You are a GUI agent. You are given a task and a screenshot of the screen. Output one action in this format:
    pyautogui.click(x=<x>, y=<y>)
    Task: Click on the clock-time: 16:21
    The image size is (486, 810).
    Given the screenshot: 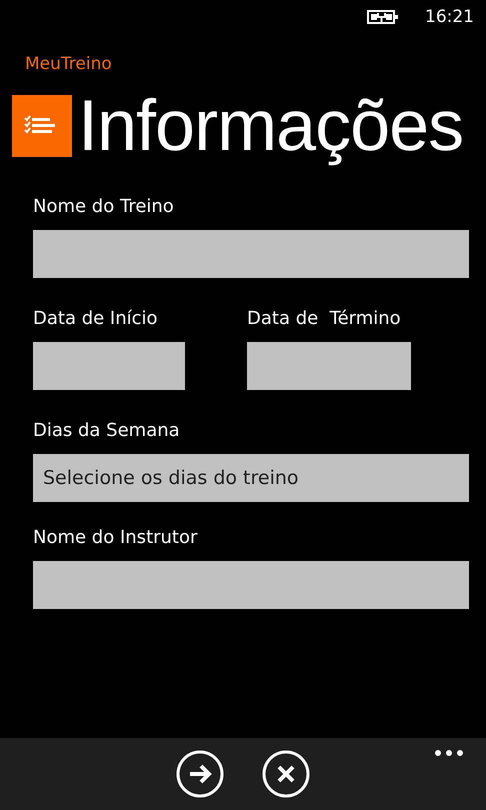 What is the action you would take?
    pyautogui.click(x=449, y=17)
    